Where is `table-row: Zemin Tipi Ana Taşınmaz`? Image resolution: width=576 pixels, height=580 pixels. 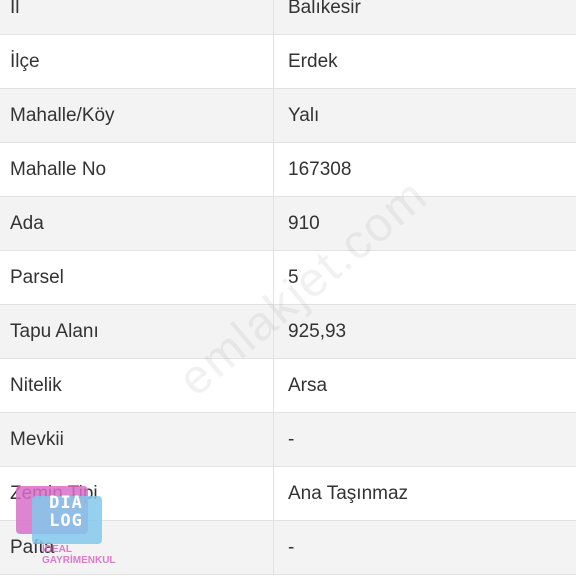
table-row: Zemin Tipi Ana Taşınmaz is located at coordinates (288, 494).